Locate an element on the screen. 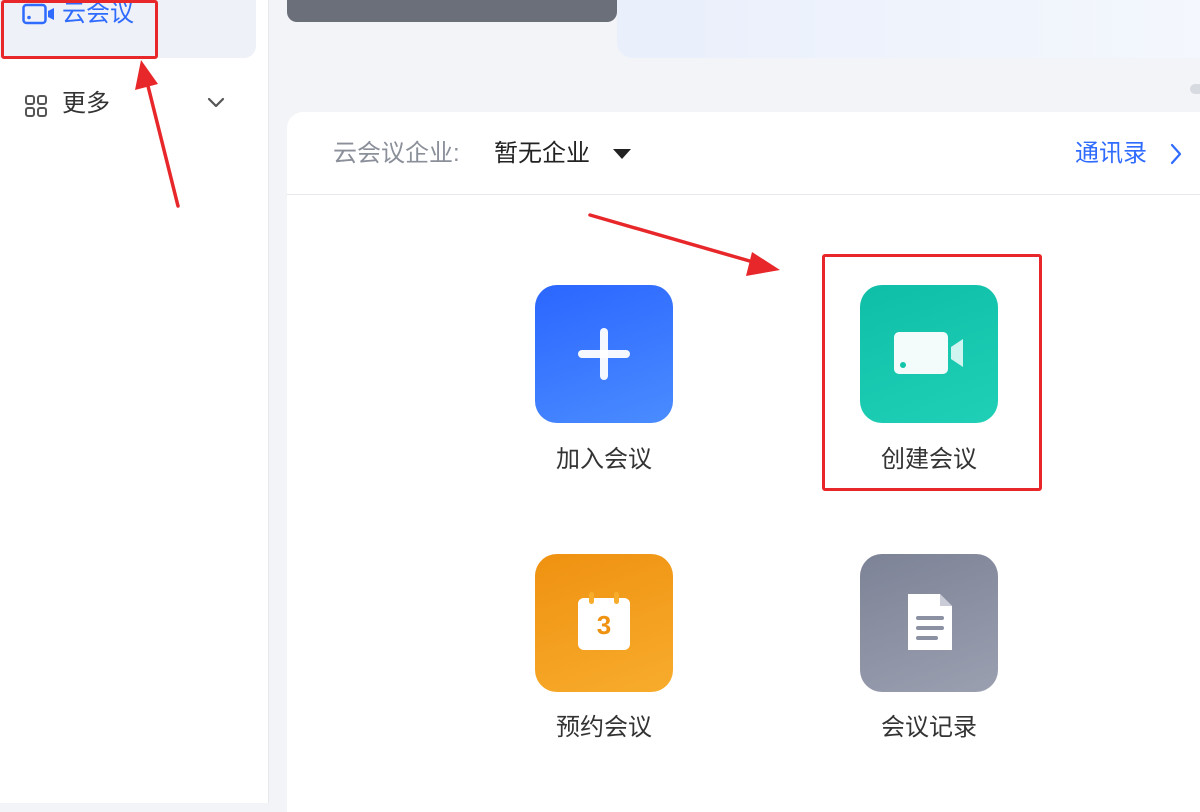  banner-panel is located at coordinates (908, 29).